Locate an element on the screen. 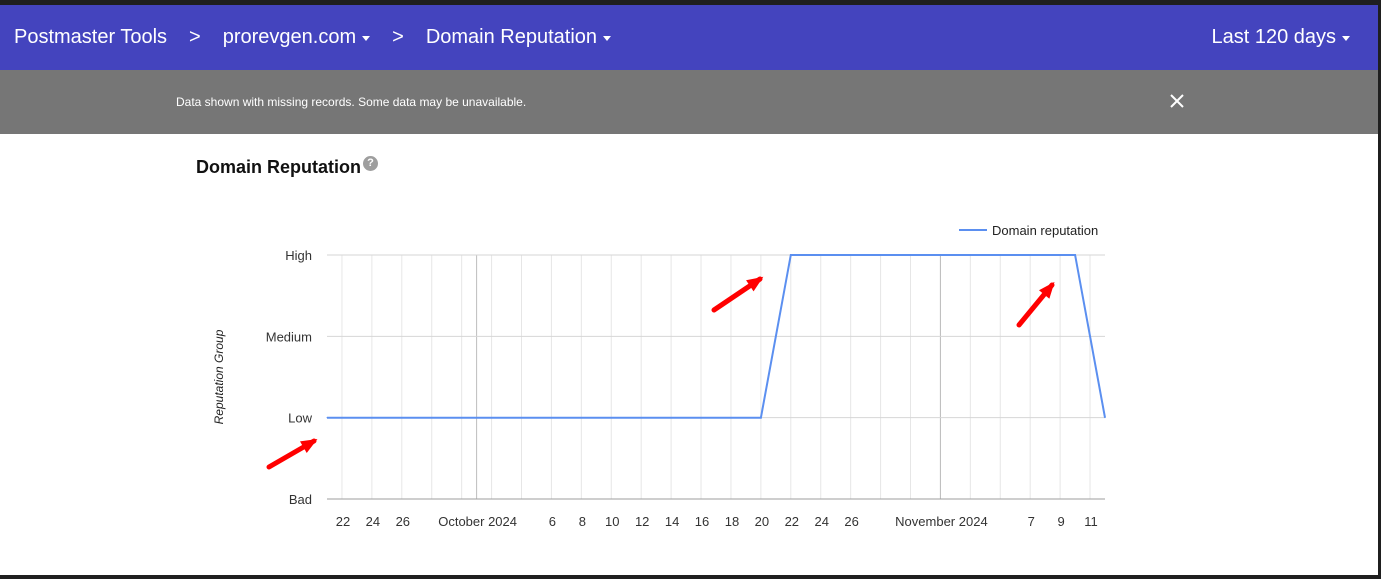 The width and height of the screenshot is (1381, 579). y-tick-label: Medium is located at coordinates (289, 336).